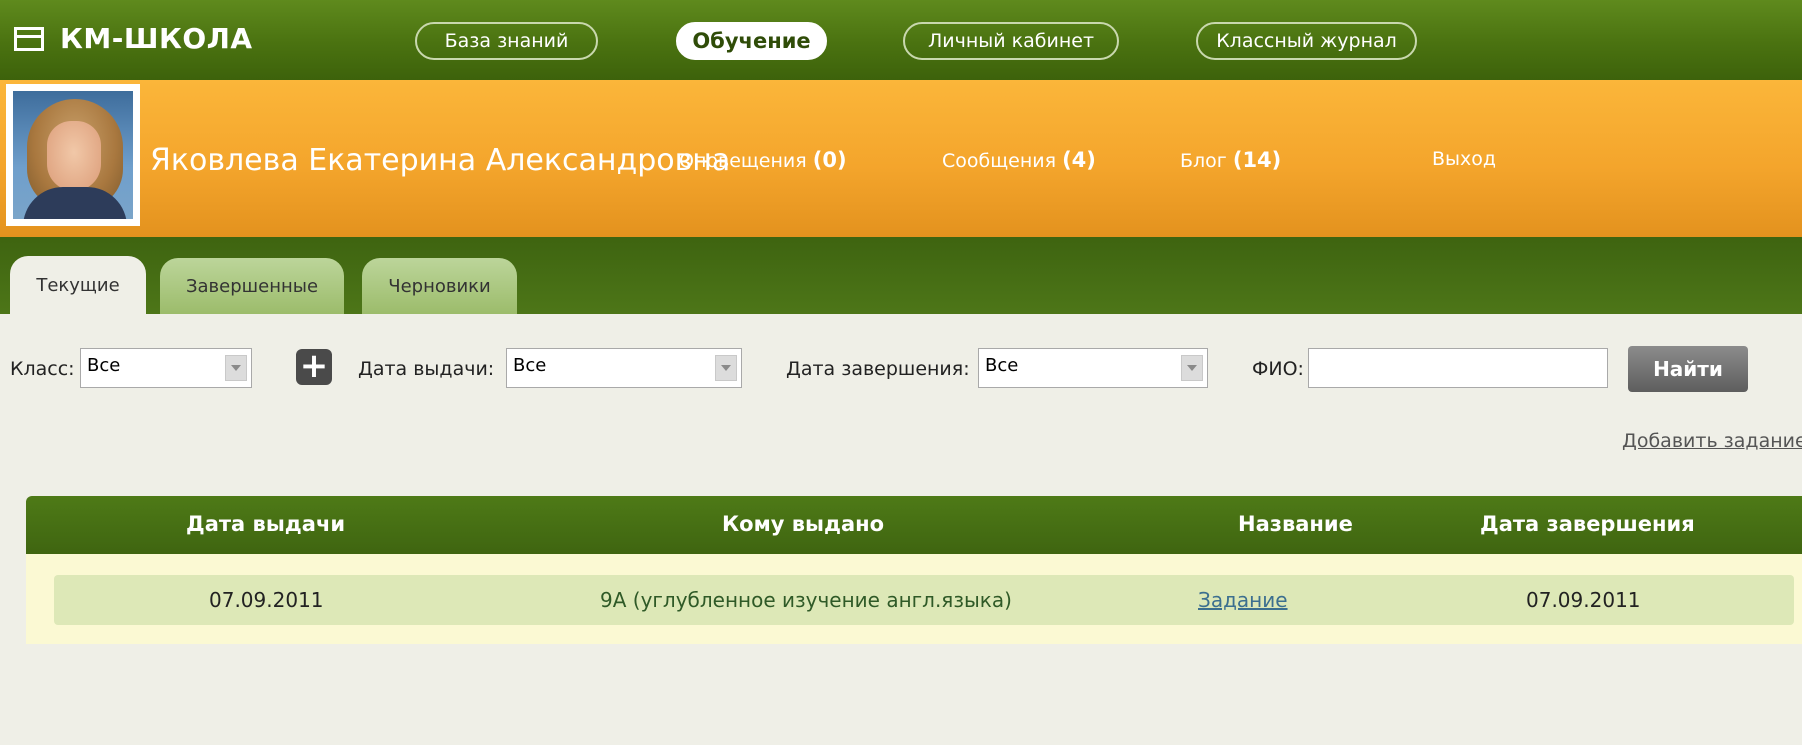  Describe the element at coordinates (1002, 365) in the screenshot. I see `end-date-select-value: Все` at that location.